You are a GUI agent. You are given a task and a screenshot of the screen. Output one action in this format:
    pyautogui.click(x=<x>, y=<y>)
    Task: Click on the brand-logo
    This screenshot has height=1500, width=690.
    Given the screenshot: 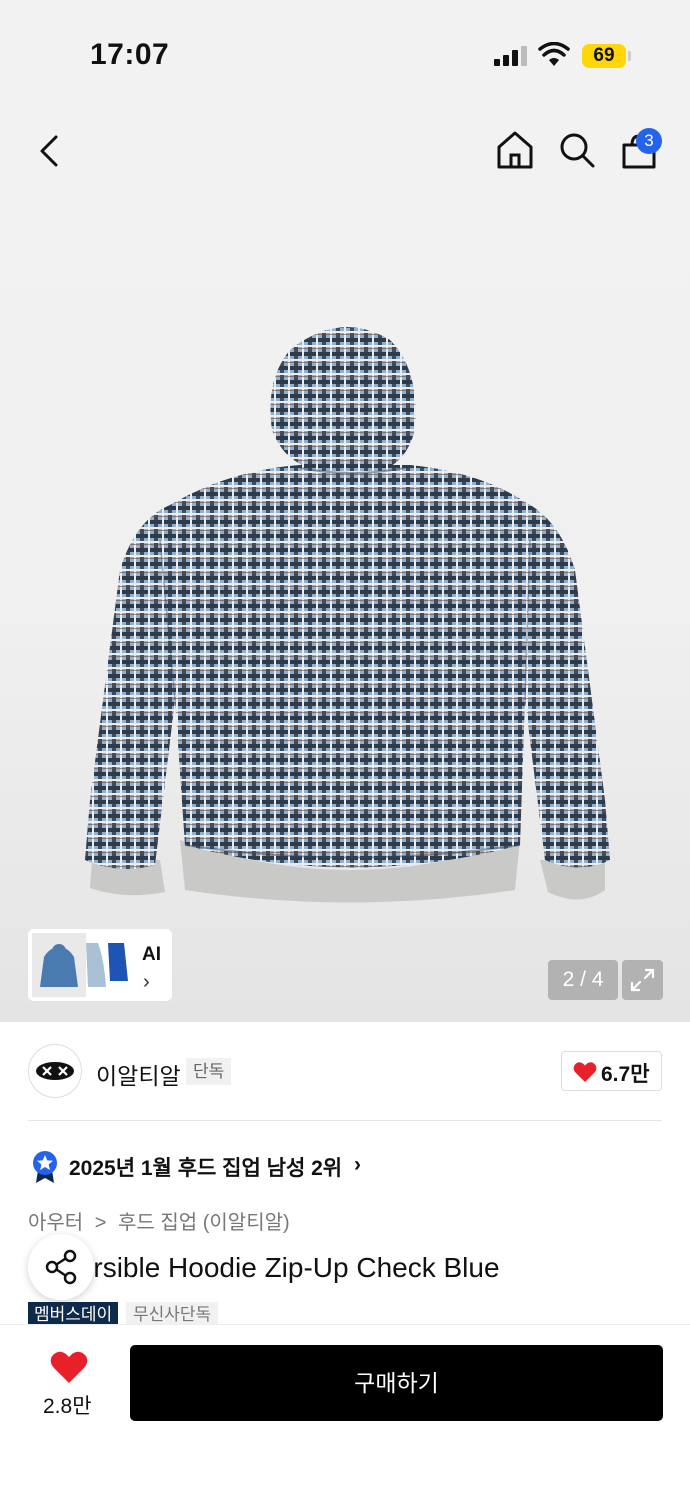 What is the action you would take?
    pyautogui.click(x=55, y=1071)
    